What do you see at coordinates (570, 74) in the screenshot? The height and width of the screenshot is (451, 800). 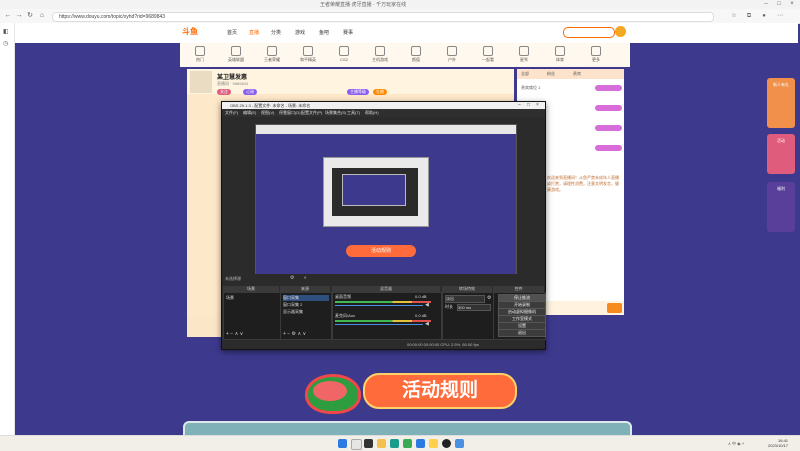 I see `chat-tabs: 全部 粉丝 贵宾` at bounding box center [570, 74].